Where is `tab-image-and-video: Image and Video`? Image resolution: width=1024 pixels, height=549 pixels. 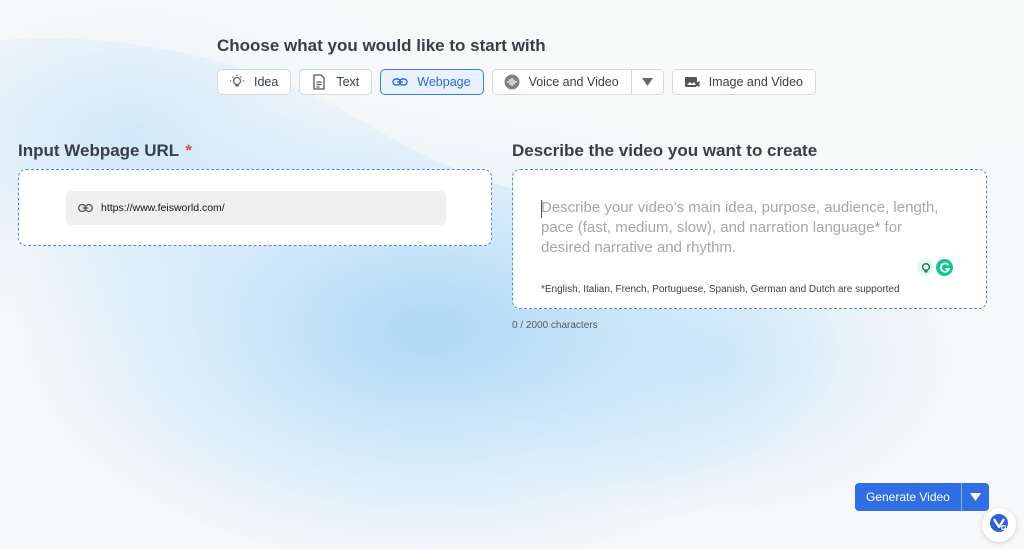
tab-image-and-video: Image and Video is located at coordinates (743, 82).